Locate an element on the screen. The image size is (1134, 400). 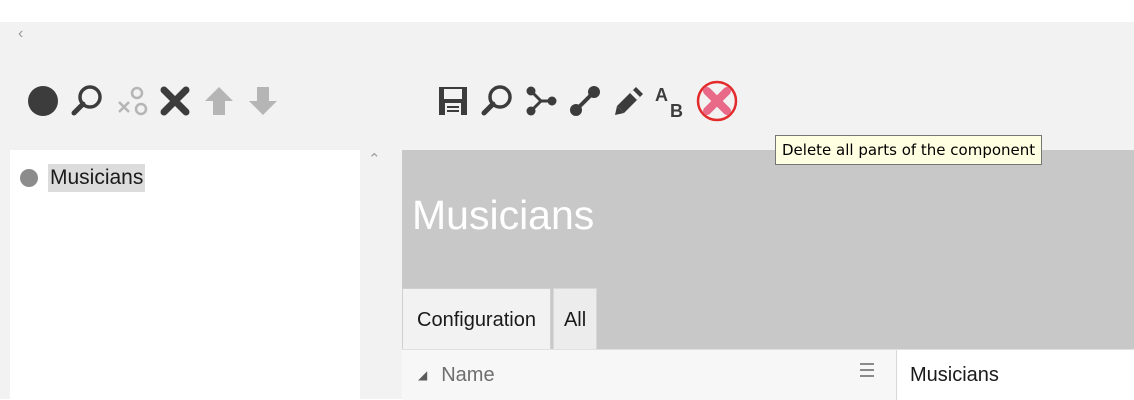
scroll-up-chevron-icon: ⌃ is located at coordinates (374, 159).